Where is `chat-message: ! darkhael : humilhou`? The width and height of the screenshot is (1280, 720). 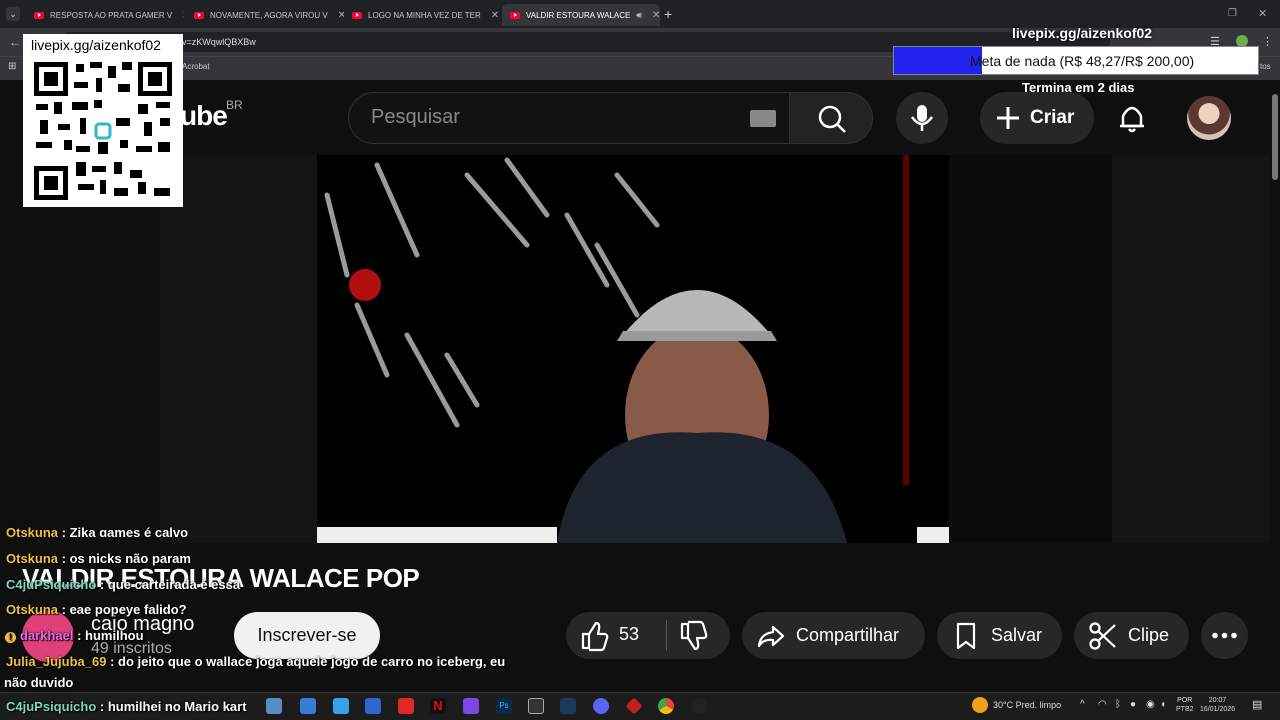
chat-message: ! darkhael : humilhou is located at coordinates (74, 635).